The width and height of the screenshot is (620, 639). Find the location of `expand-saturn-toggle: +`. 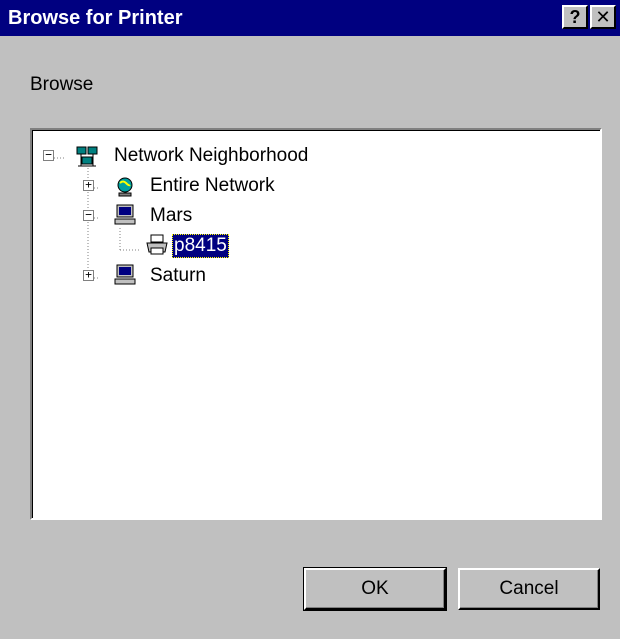

expand-saturn-toggle: + is located at coordinates (88, 275).